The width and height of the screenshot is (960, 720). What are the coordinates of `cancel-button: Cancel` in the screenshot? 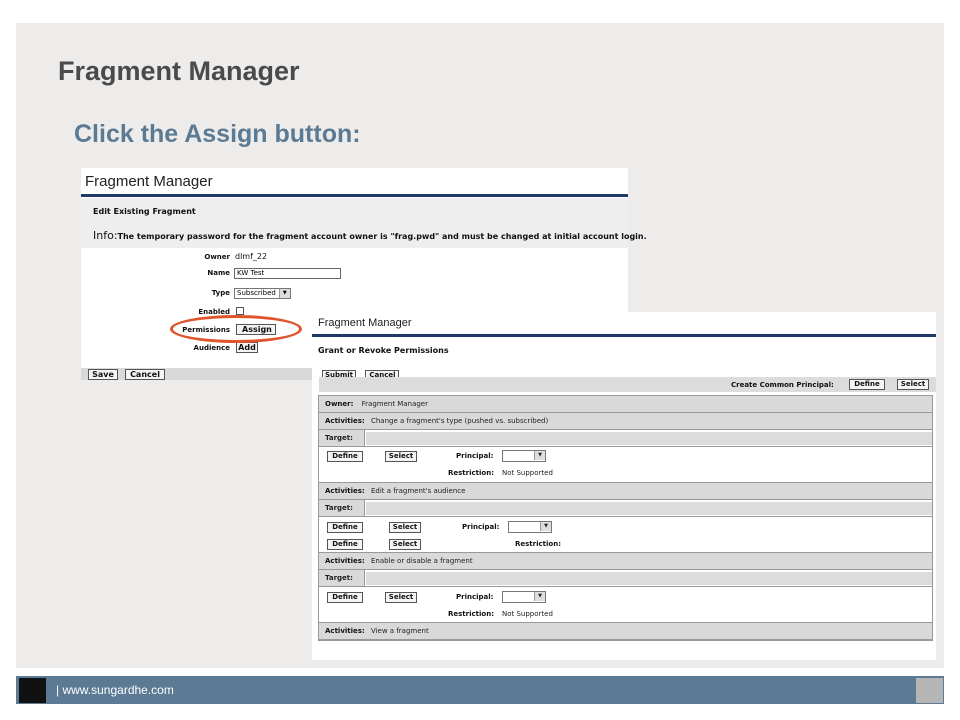 It's located at (145, 374).